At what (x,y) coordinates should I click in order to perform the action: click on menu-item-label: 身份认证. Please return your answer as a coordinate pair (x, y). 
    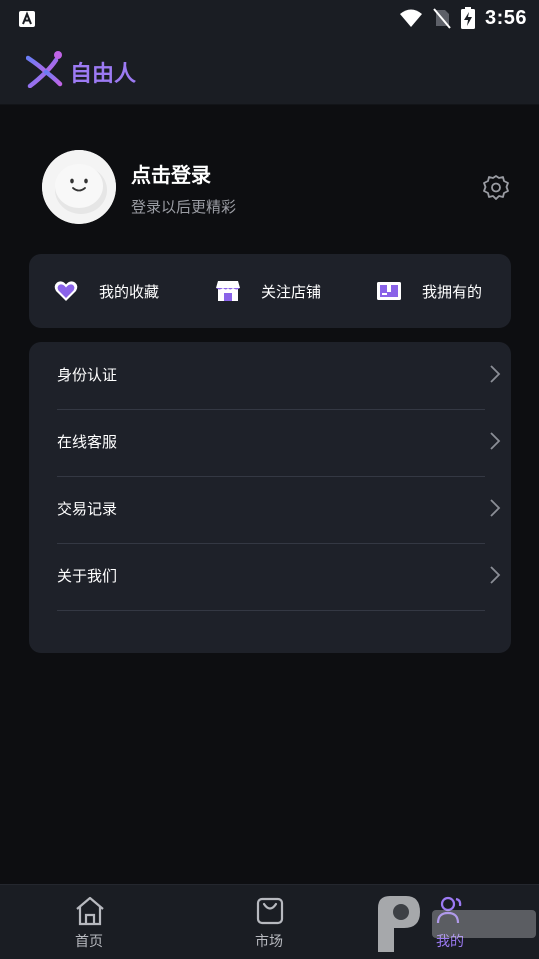
    Looking at the image, I should click on (87, 375).